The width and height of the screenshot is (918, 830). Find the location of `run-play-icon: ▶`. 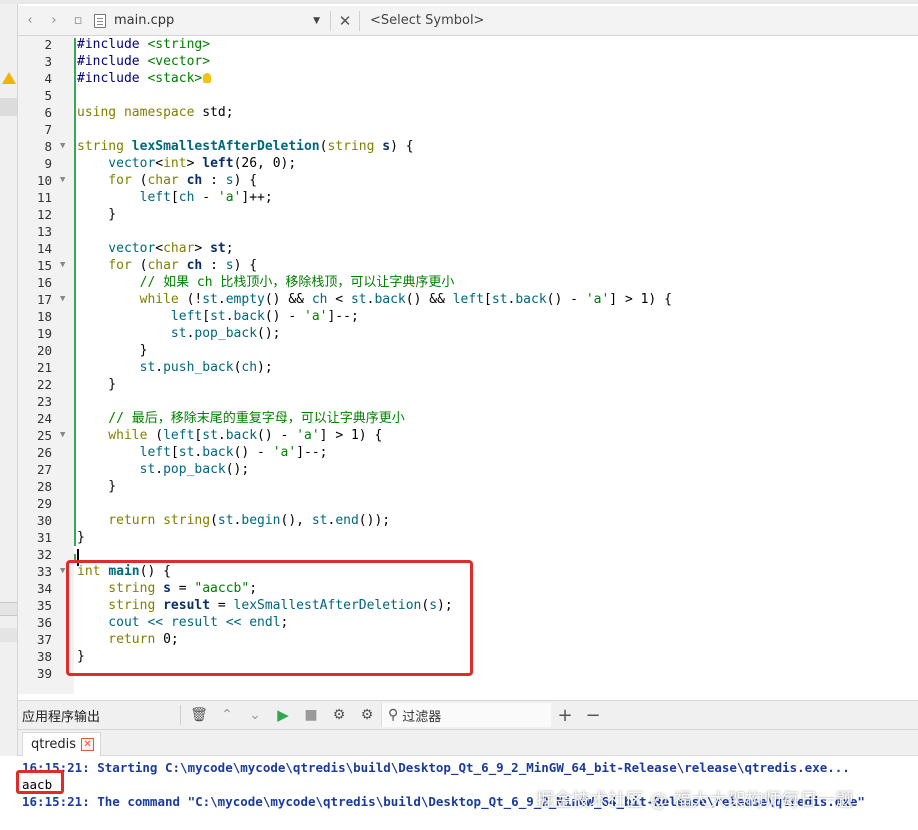

run-play-icon: ▶ is located at coordinates (283, 715).